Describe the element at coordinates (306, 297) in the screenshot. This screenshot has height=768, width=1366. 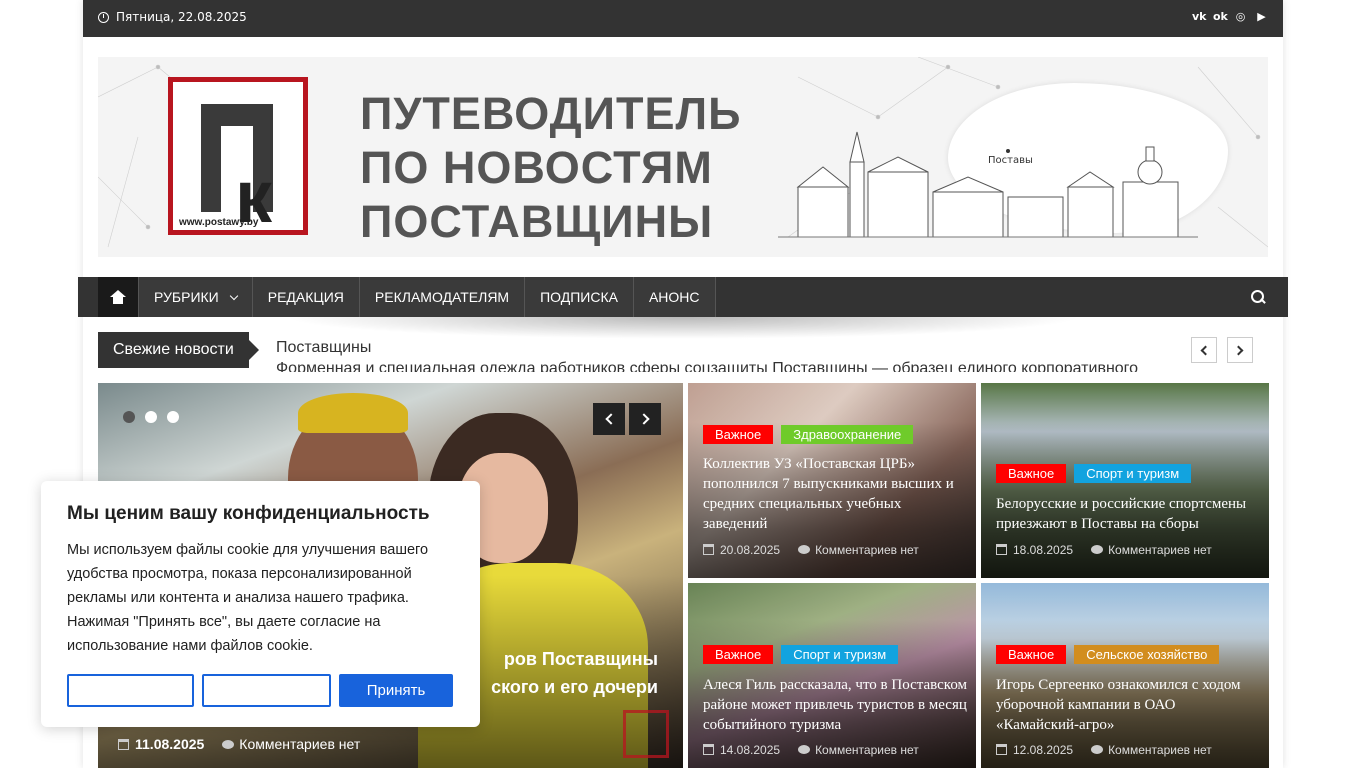
I see `nav-editorial: РЕДАКЦИЯ` at that location.